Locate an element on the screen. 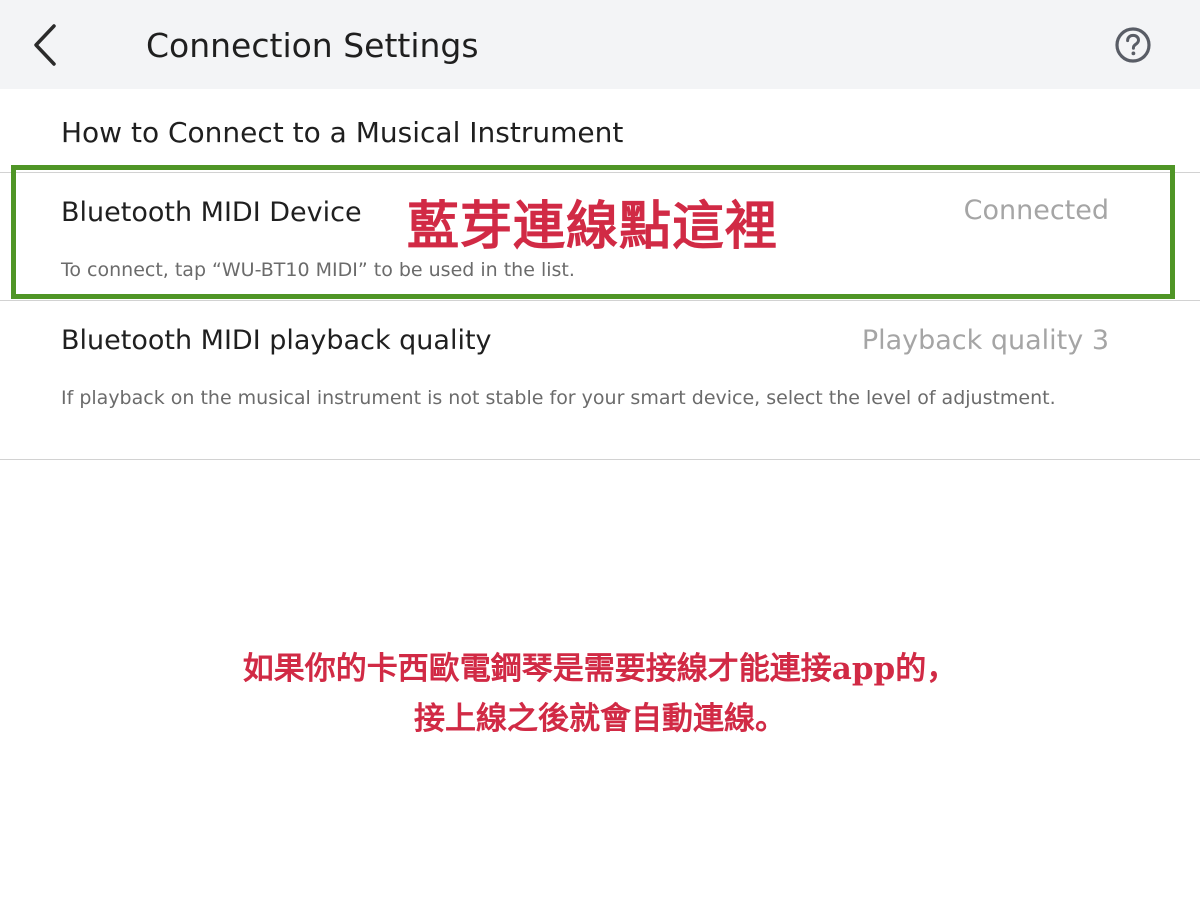  divider is located at coordinates (600, 459).